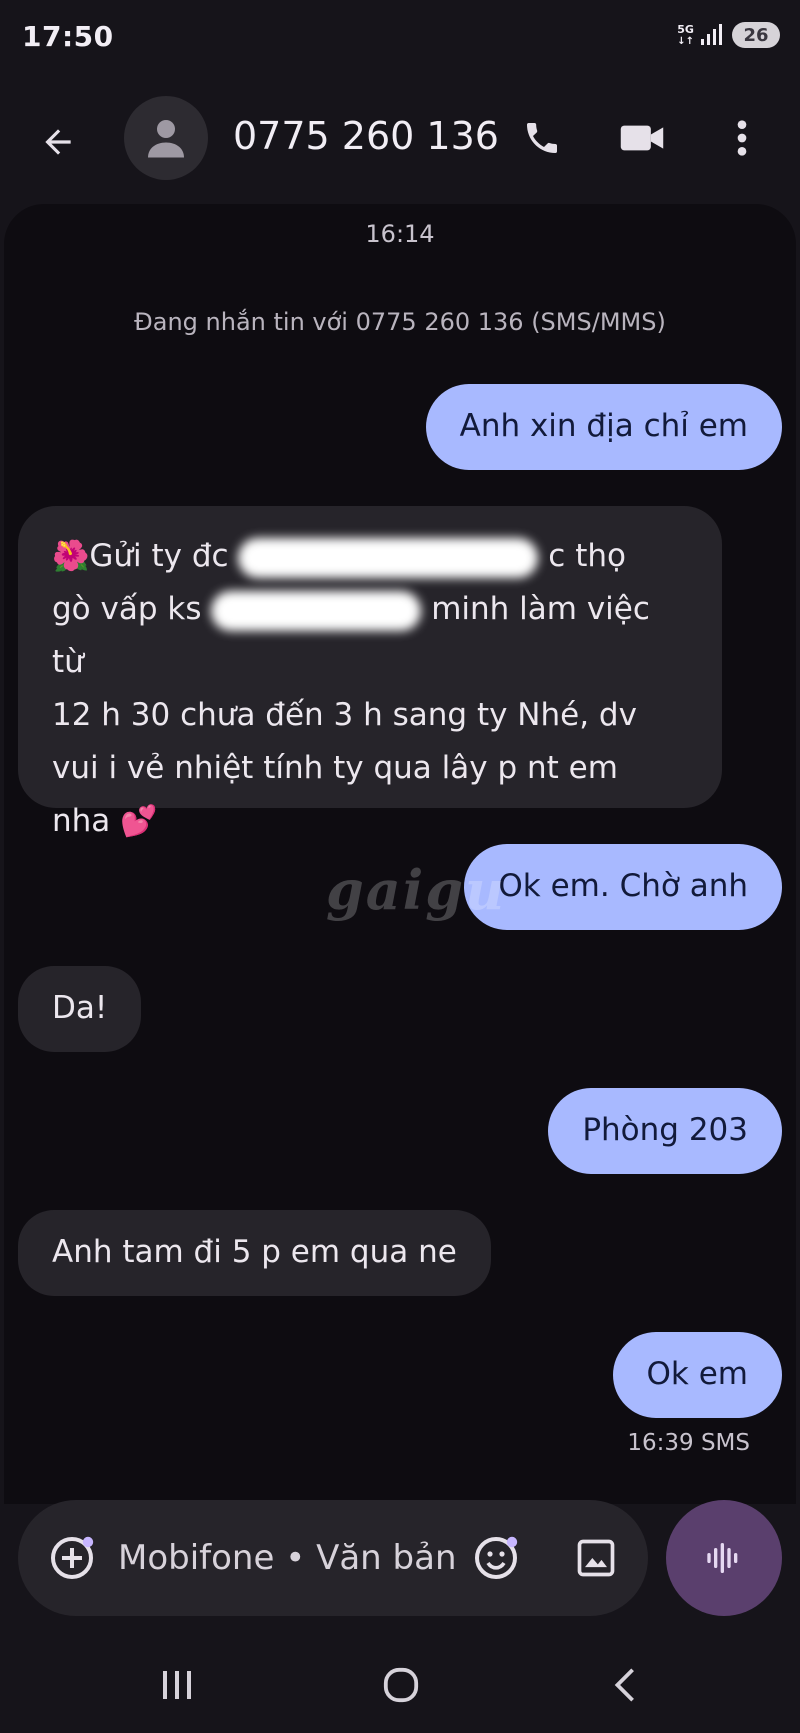 The width and height of the screenshot is (800, 1733). I want to click on message-incoming: Anh tam đi 5 p em qua ne, so click(254, 1253).